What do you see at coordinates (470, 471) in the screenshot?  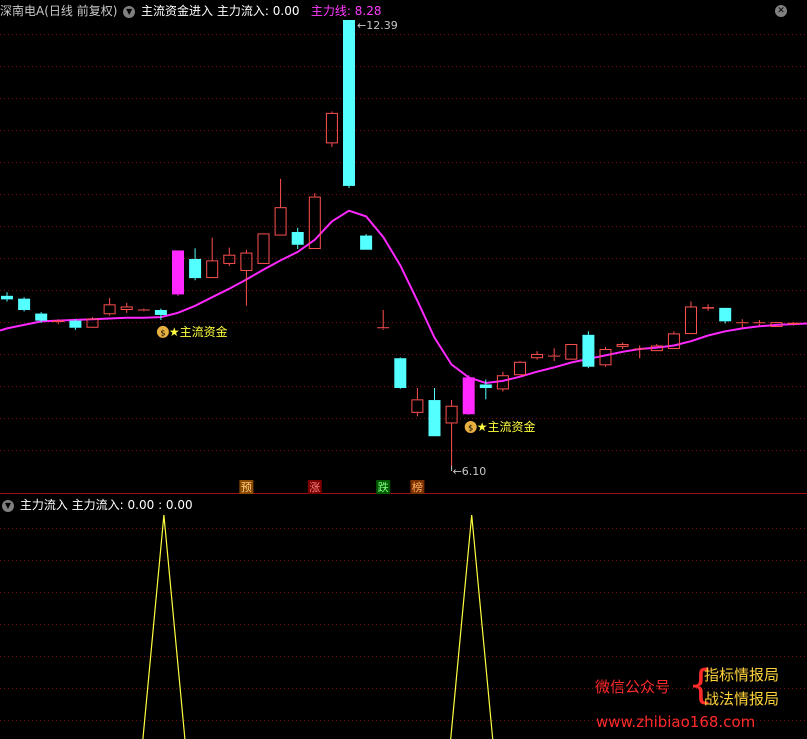 I see `low-label: ←6.10` at bounding box center [470, 471].